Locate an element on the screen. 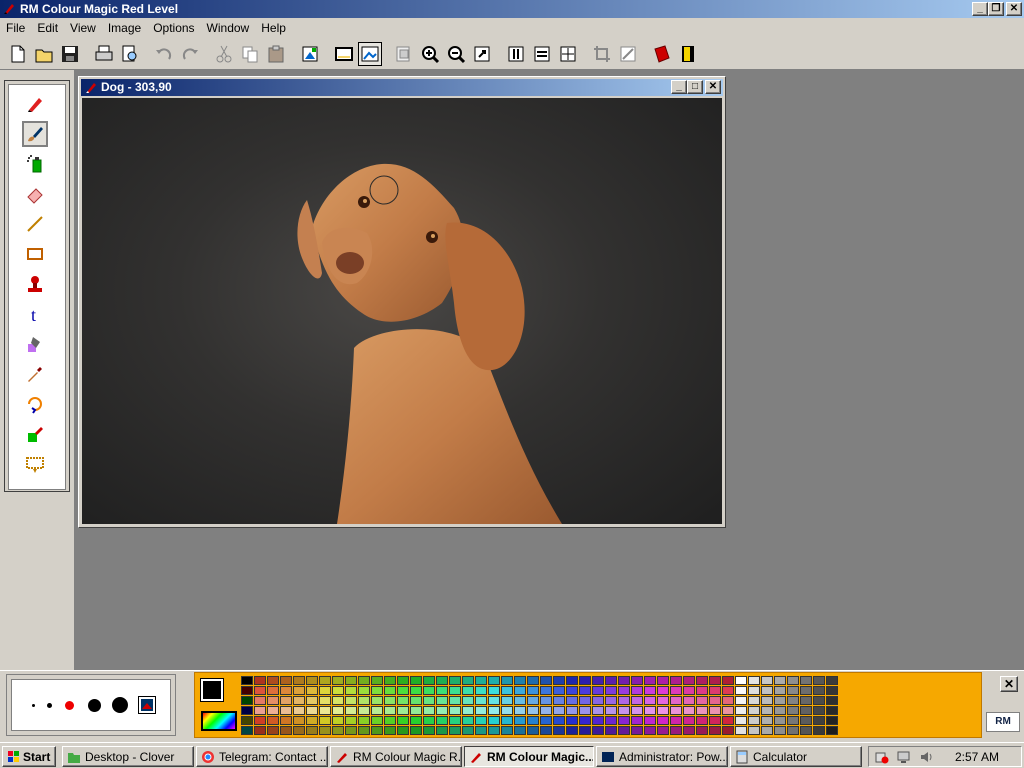  fit-window-icon is located at coordinates (568, 54).